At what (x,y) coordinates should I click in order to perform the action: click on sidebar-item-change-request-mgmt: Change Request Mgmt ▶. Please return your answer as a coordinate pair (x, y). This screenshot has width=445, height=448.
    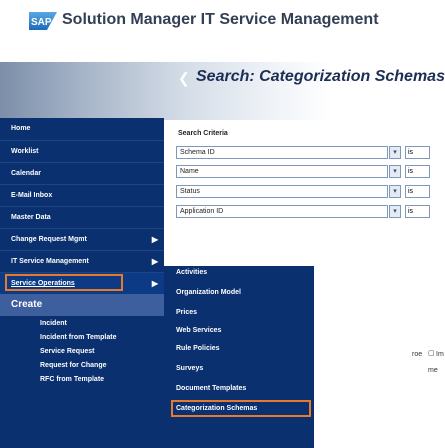
    Looking at the image, I should click on (82, 239).